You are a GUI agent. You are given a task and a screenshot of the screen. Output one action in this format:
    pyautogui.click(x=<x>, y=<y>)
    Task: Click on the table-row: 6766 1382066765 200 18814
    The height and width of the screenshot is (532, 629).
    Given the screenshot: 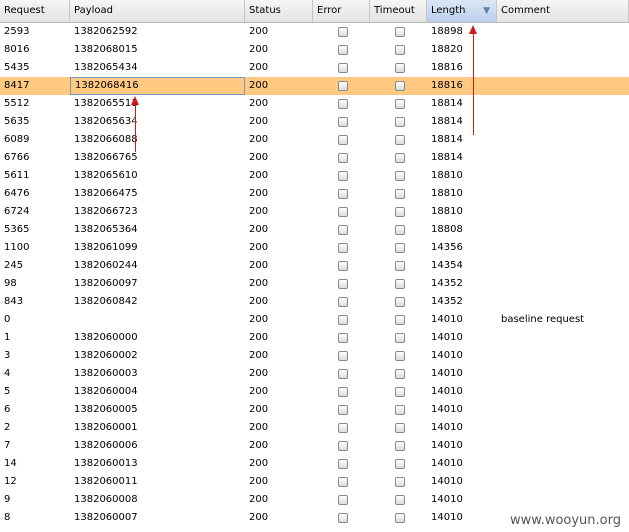 What is the action you would take?
    pyautogui.click(x=314, y=158)
    